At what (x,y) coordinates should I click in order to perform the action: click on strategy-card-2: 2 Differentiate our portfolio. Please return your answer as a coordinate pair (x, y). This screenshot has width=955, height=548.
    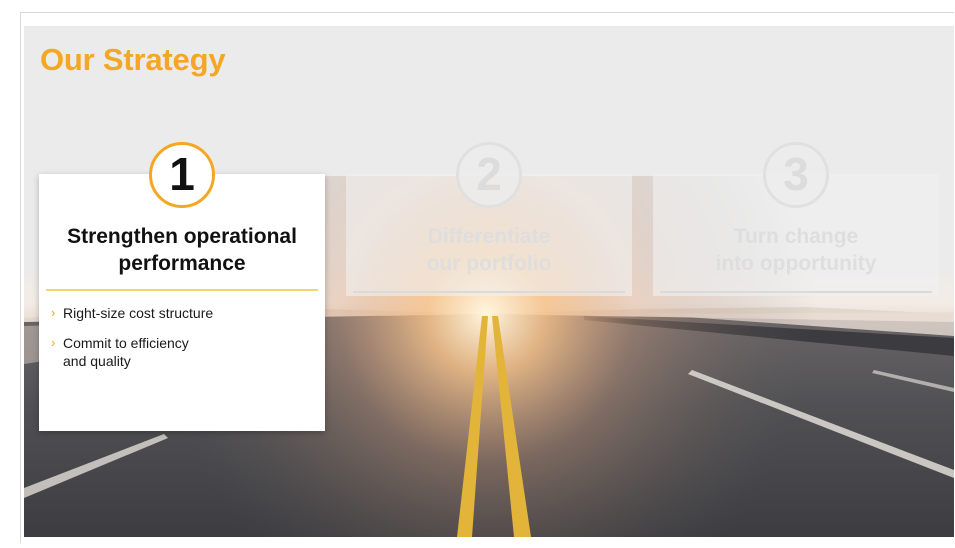
    Looking at the image, I should click on (489, 219).